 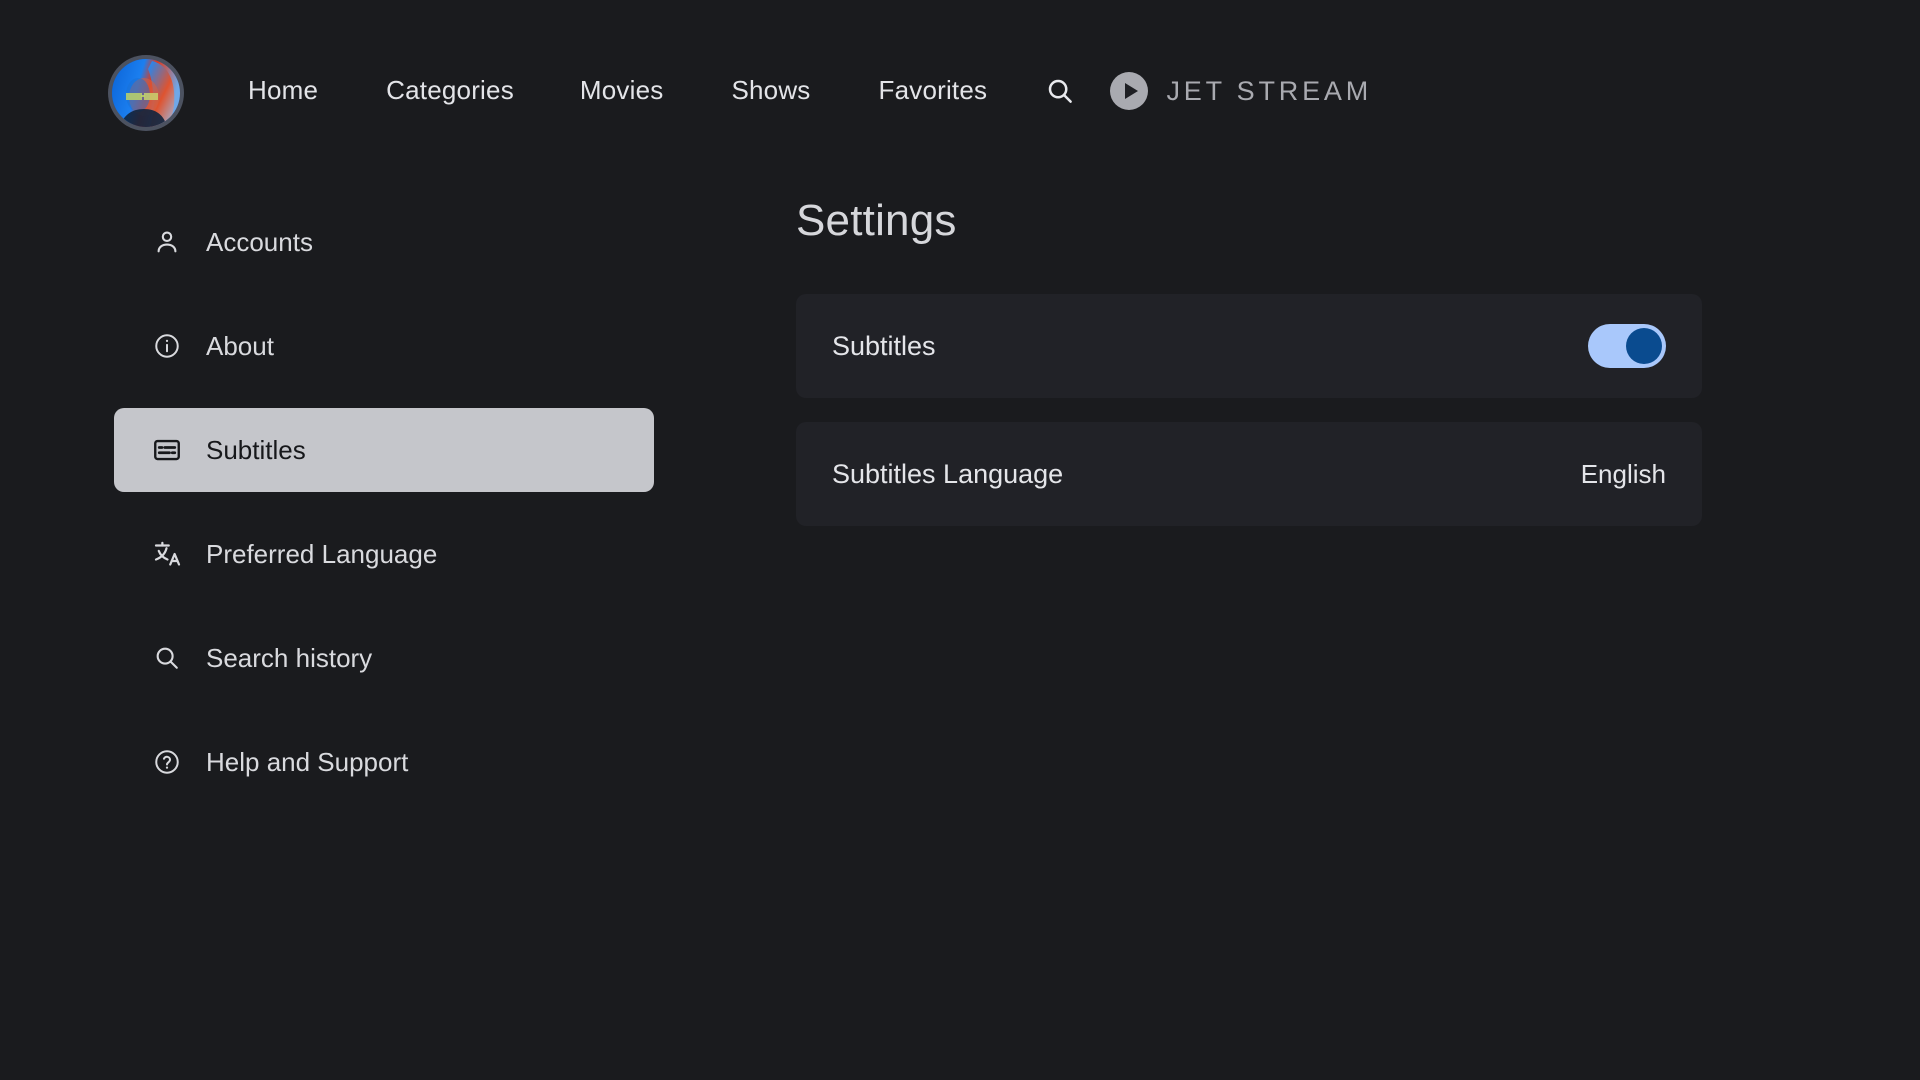 I want to click on search-button, so click(x=1060, y=91).